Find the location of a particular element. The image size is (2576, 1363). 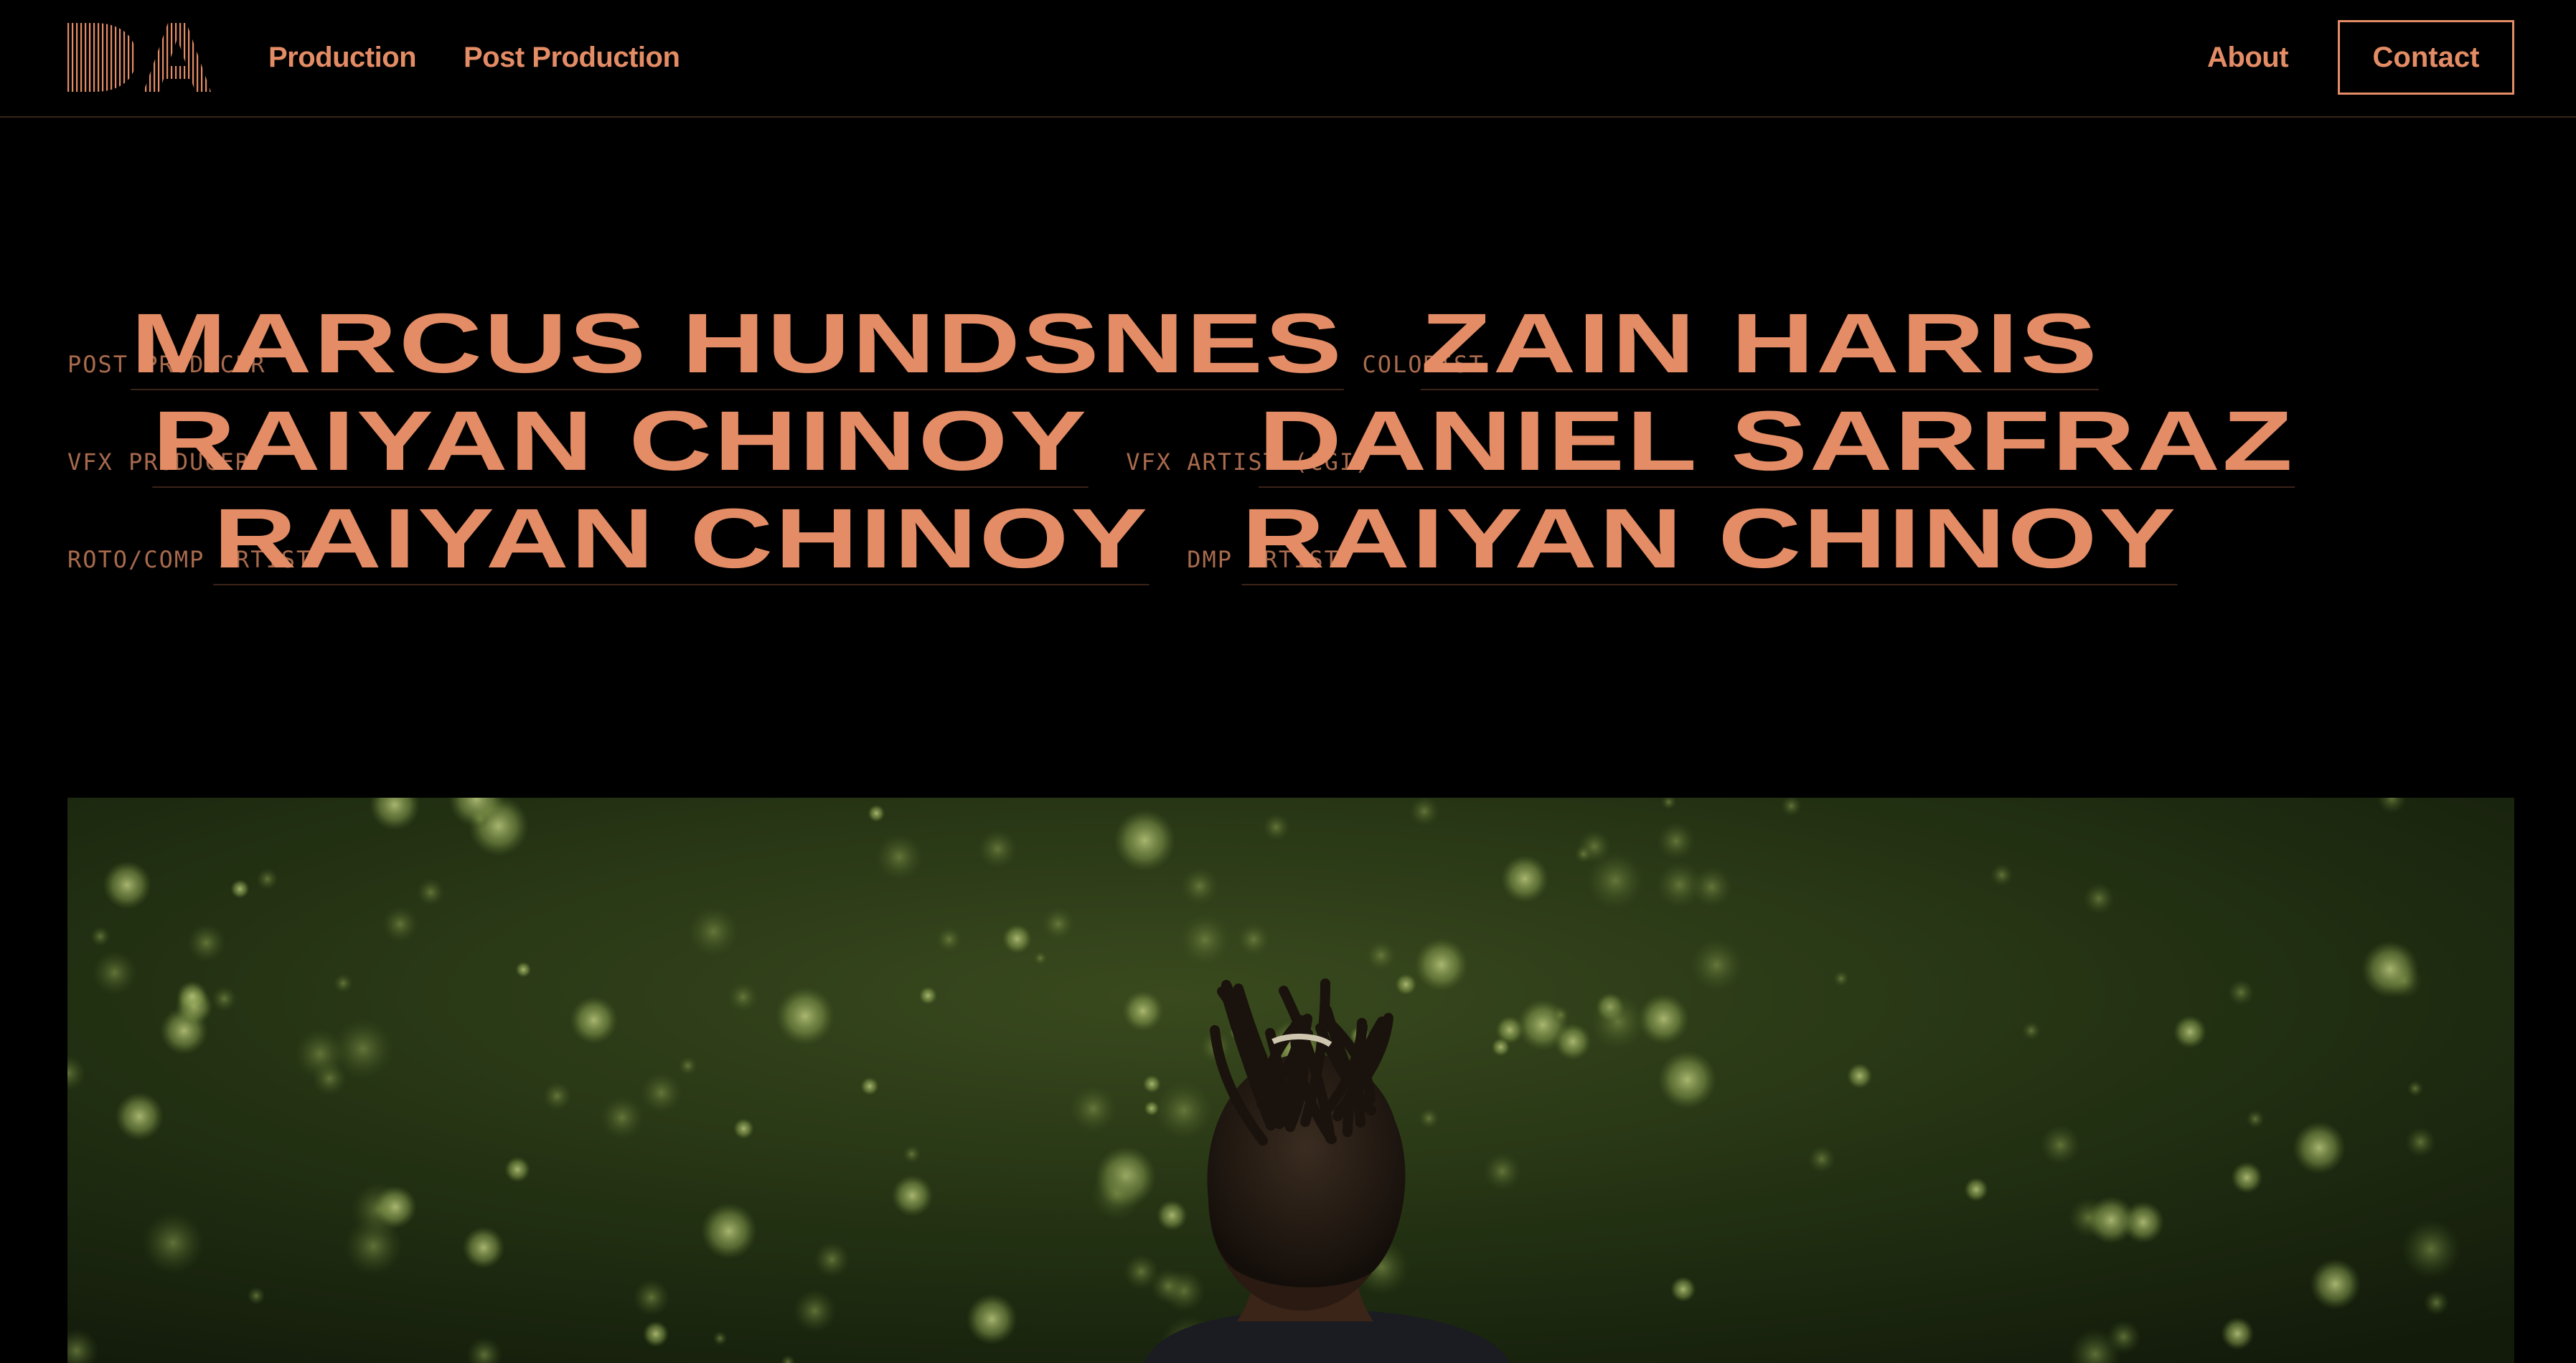

logo-link is located at coordinates (139, 57).